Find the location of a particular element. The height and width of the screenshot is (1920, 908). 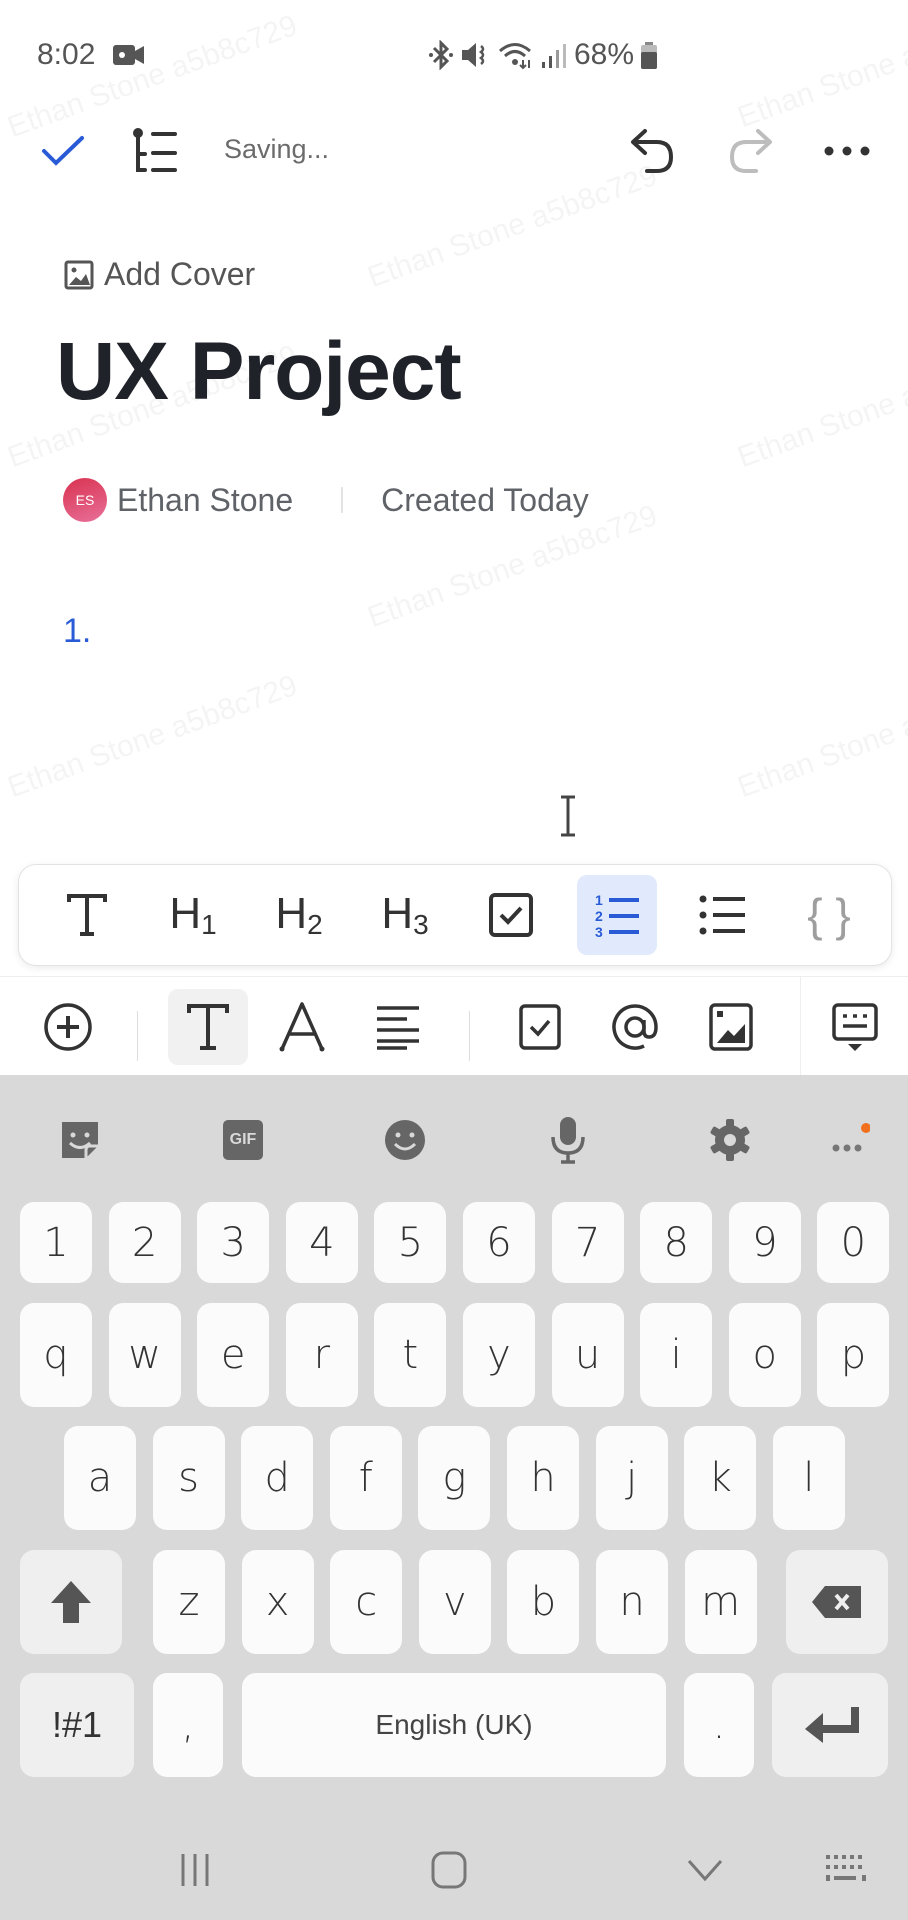

key-j: j is located at coordinates (631, 1478).